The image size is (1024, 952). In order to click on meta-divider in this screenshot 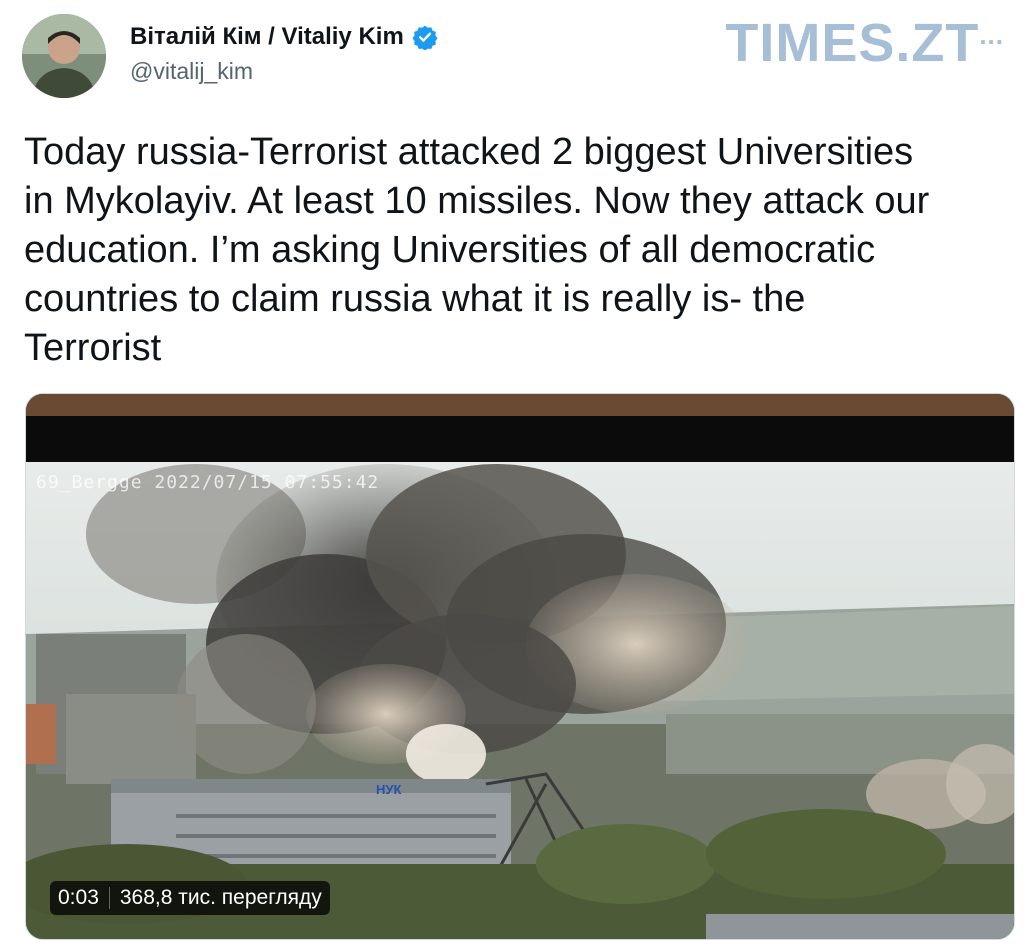, I will do `click(109, 898)`.